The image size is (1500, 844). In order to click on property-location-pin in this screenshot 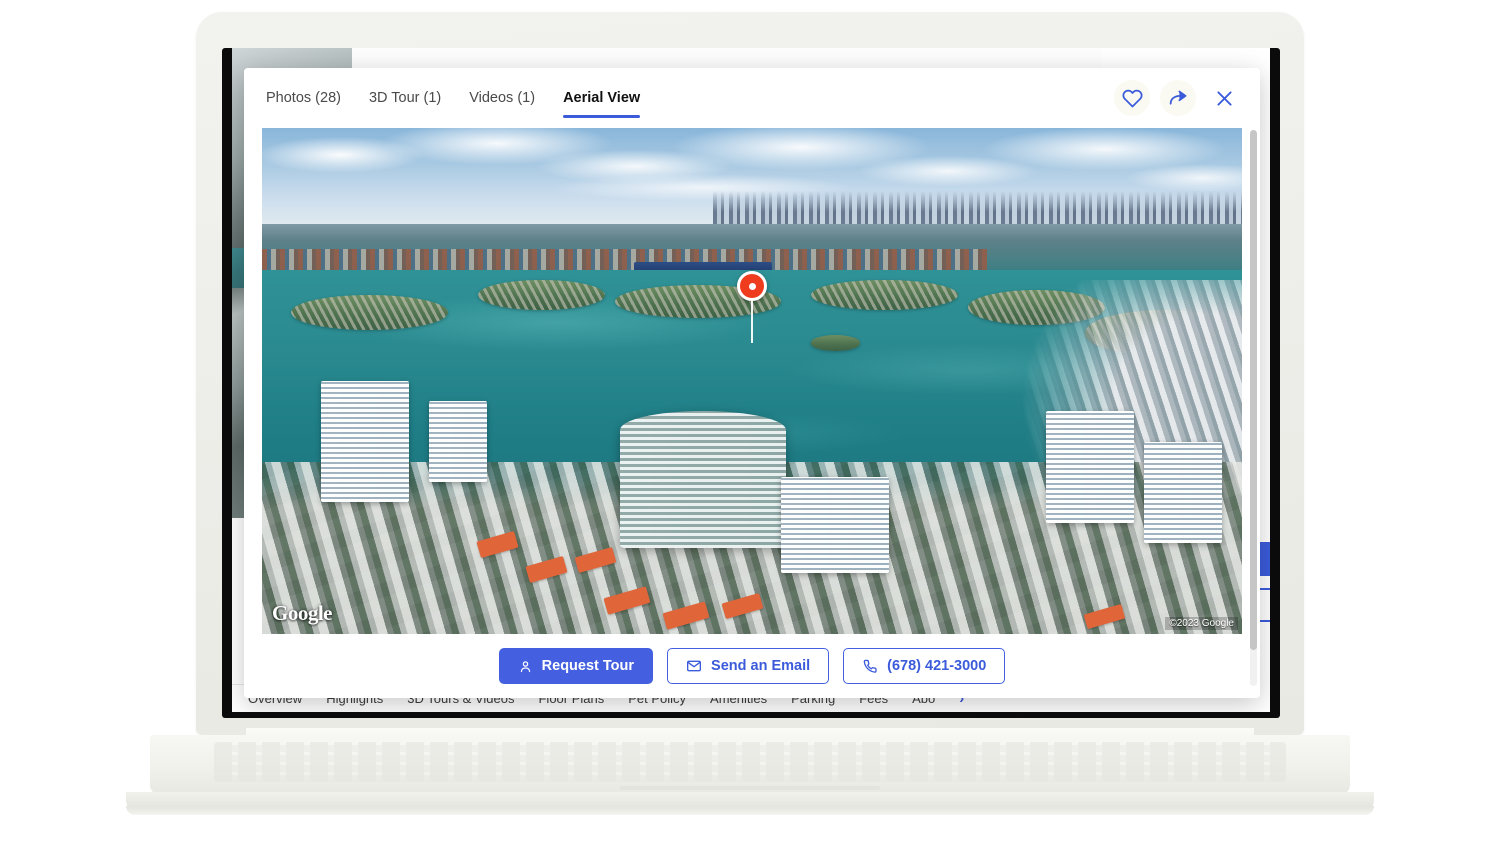, I will do `click(752, 307)`.